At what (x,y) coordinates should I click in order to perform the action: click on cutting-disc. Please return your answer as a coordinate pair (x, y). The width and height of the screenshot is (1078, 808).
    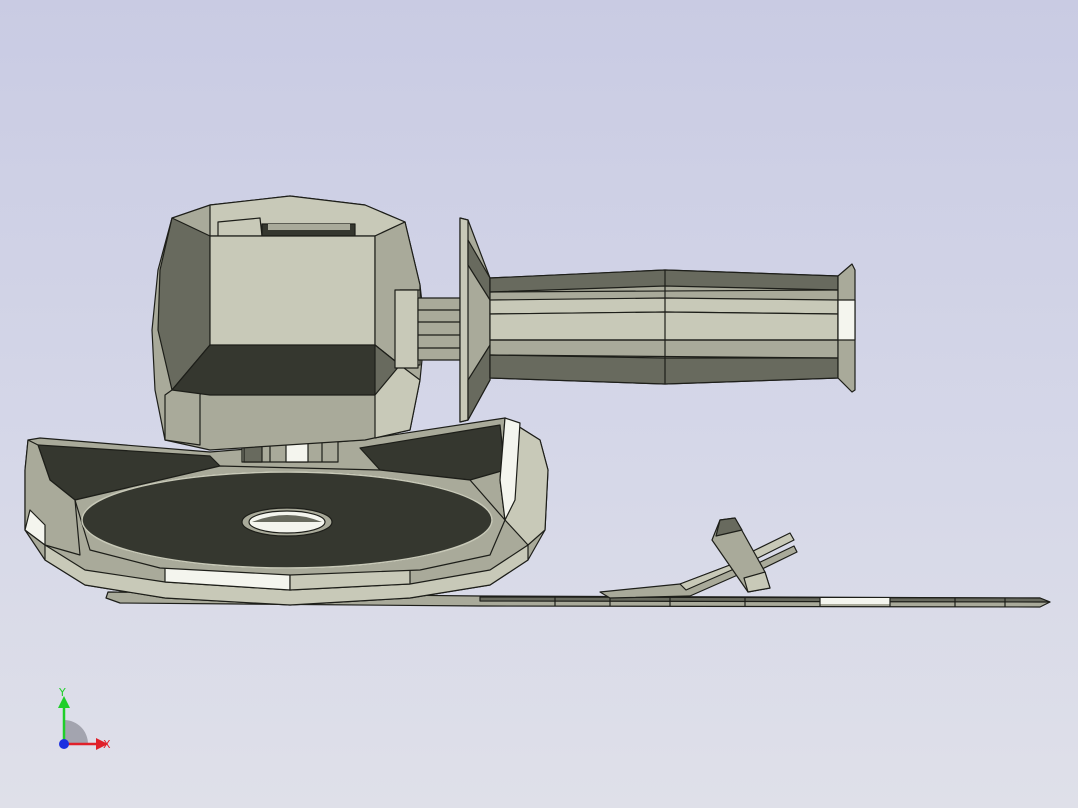
    Looking at the image, I should click on (287, 520).